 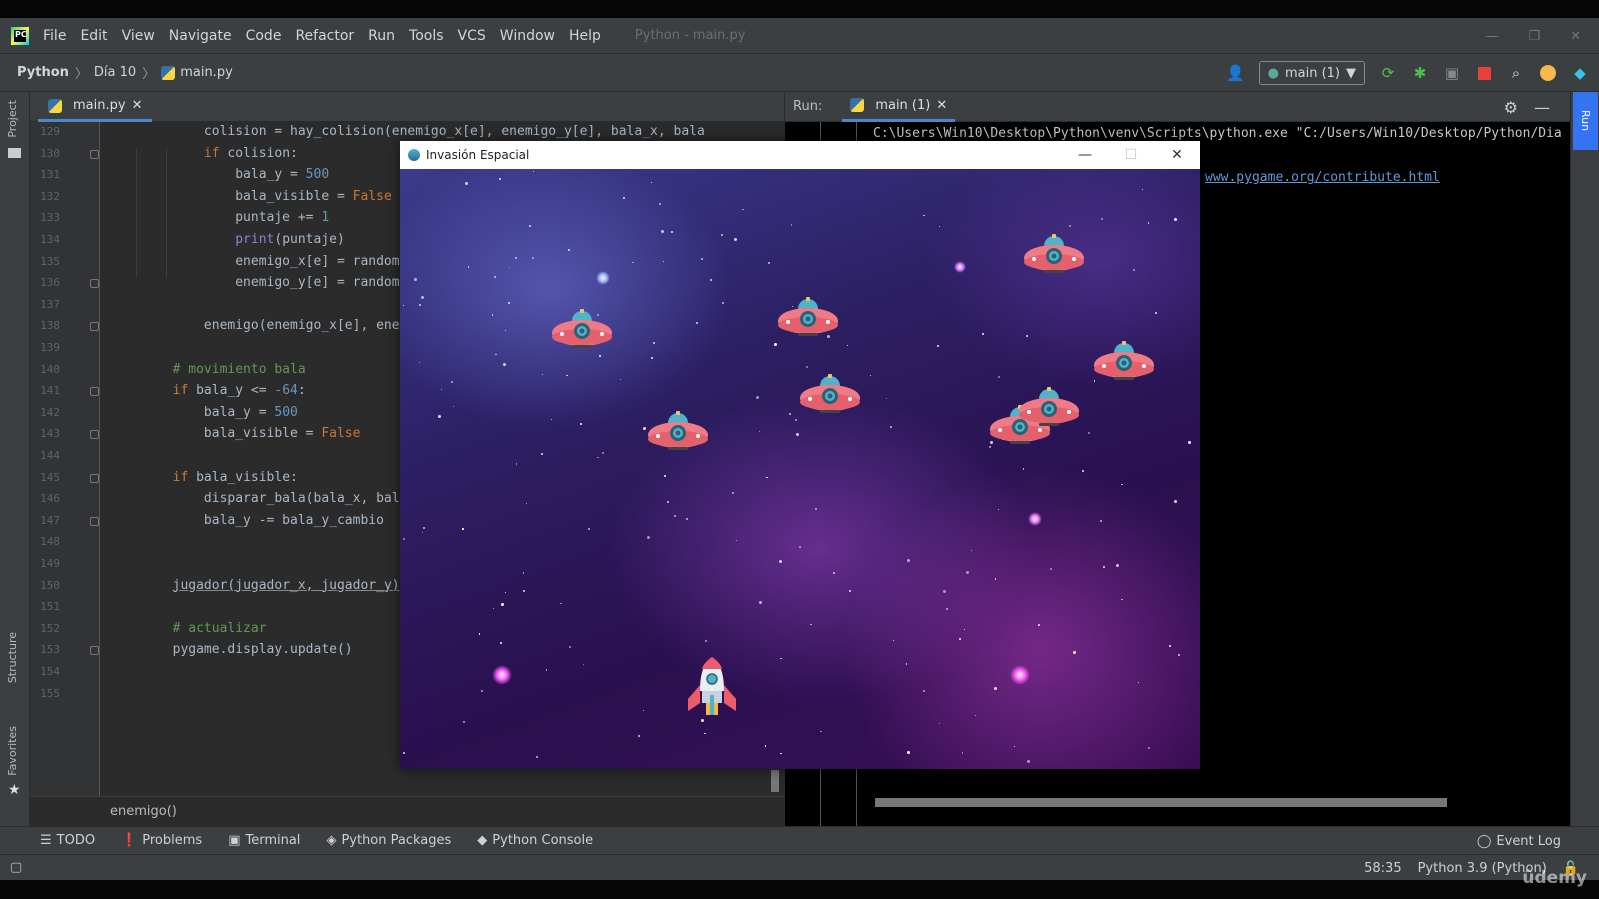 What do you see at coordinates (1585, 121) in the screenshot?
I see `run-side-tab: Run` at bounding box center [1585, 121].